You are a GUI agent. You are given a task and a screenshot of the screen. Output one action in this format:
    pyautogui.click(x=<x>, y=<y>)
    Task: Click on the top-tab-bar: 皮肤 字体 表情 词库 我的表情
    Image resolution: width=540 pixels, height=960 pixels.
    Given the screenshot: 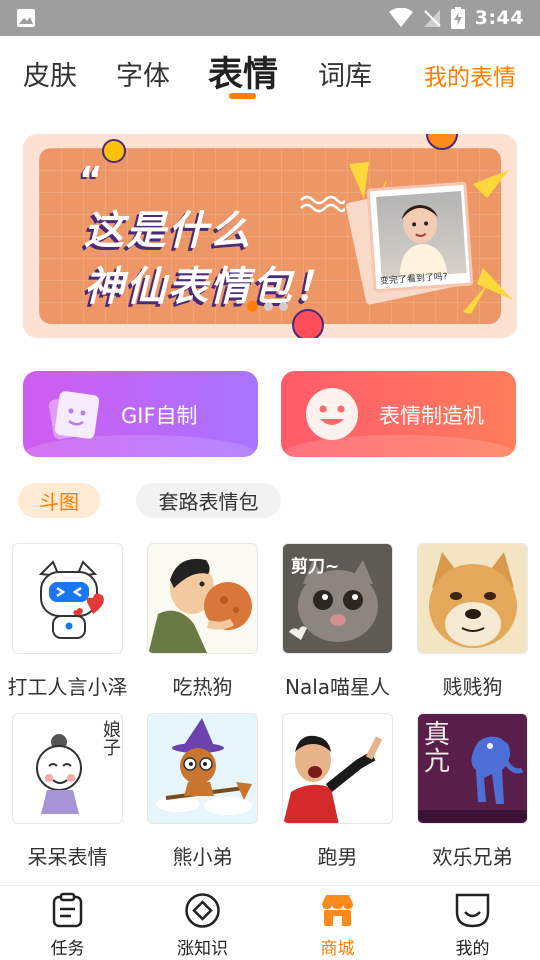 What is the action you would take?
    pyautogui.click(x=270, y=73)
    